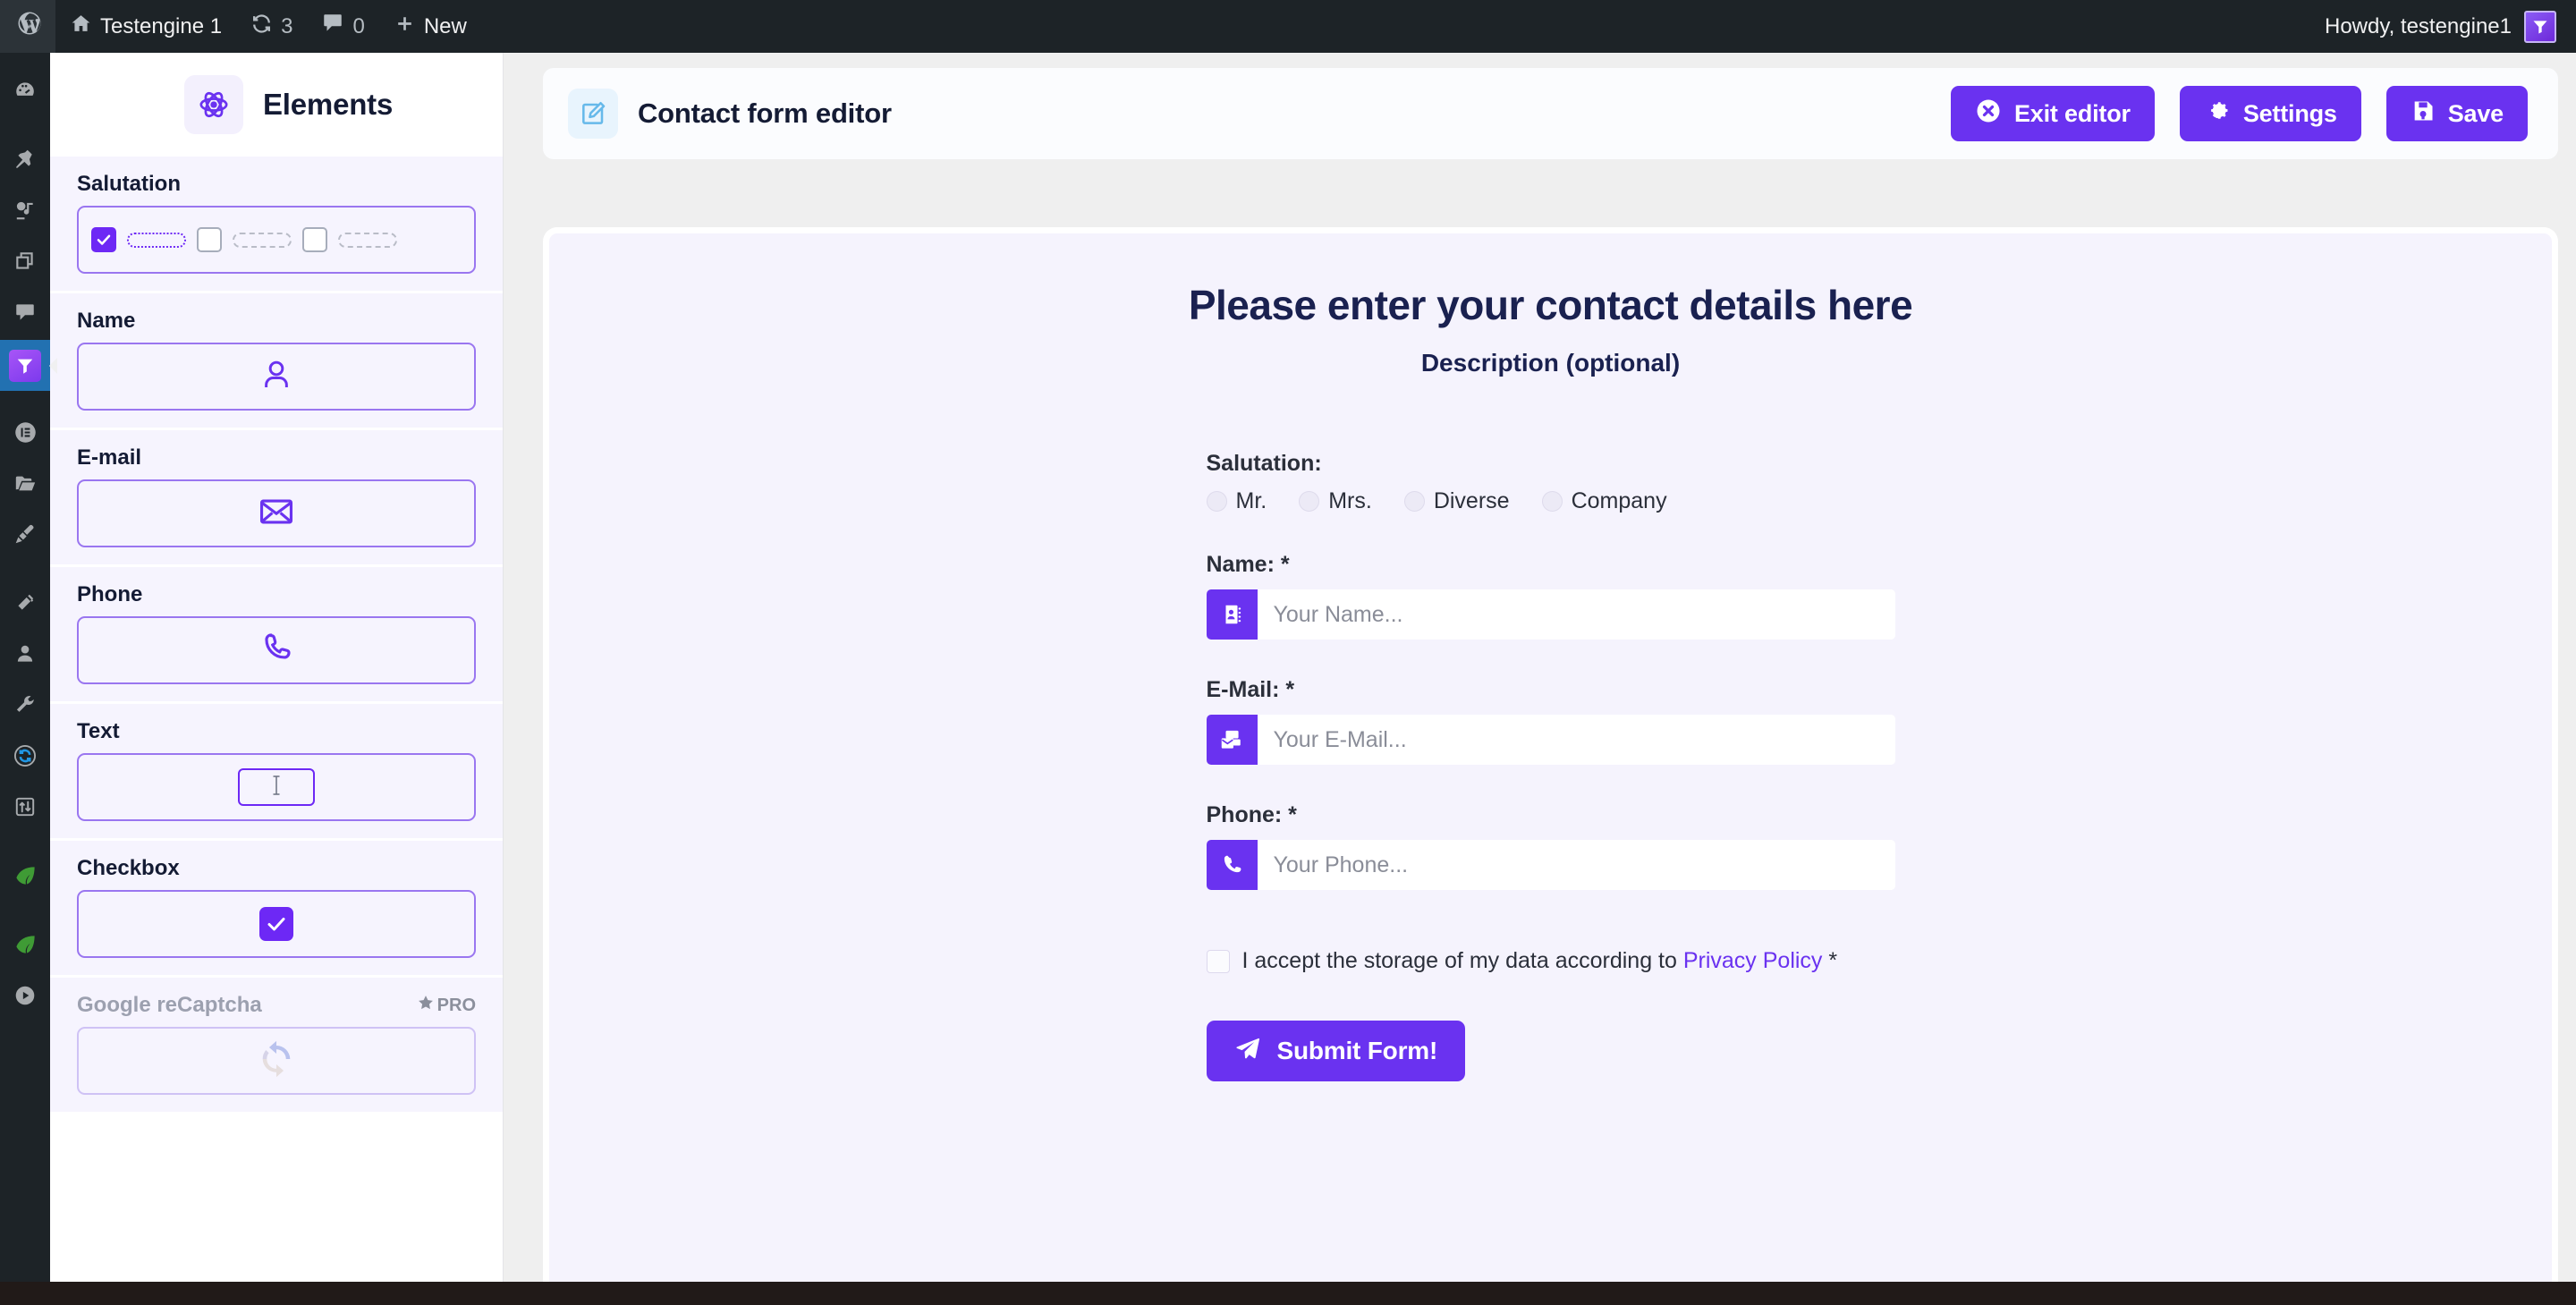 Image resolution: width=2576 pixels, height=1305 pixels. What do you see at coordinates (332, 26) in the screenshot?
I see `comment-bubble-icon` at bounding box center [332, 26].